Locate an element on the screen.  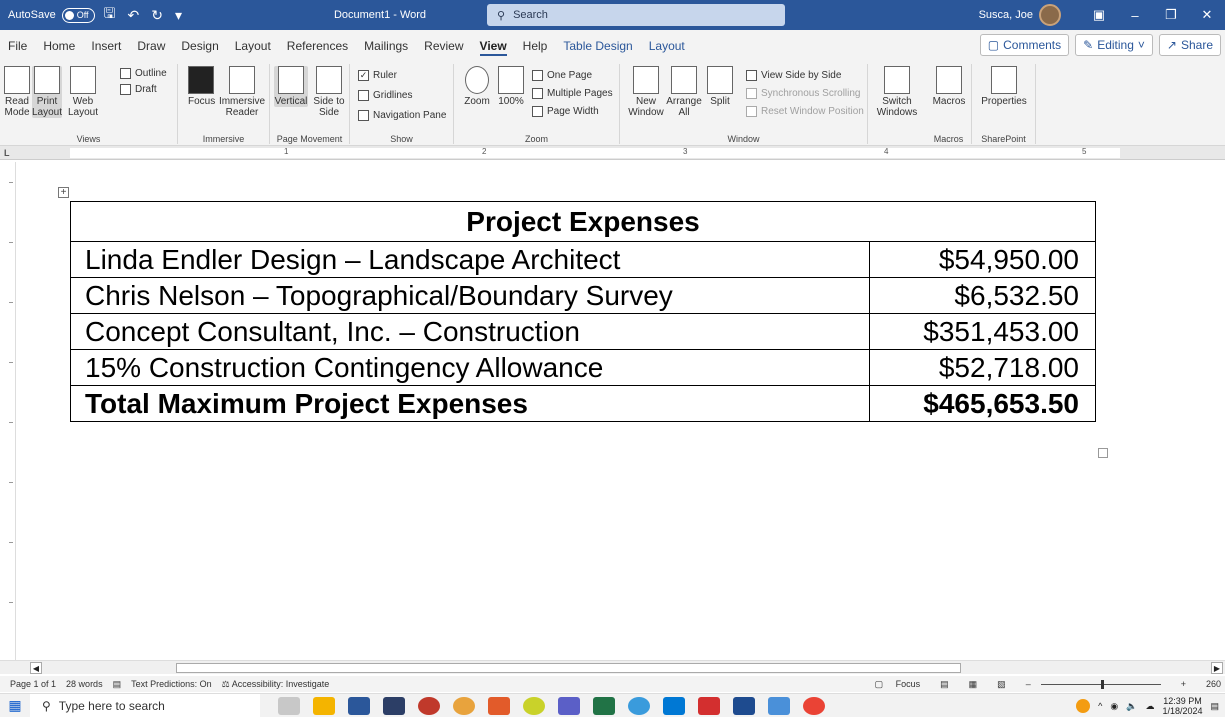
immersive-reader-button: Immersive Reader is located at coordinates (242, 92).